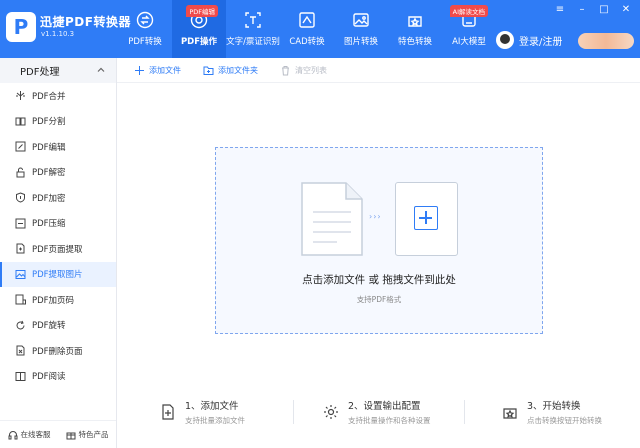 This screenshot has width=640, height=448. Describe the element at coordinates (20, 146) in the screenshot. I see `edit-icon` at that location.